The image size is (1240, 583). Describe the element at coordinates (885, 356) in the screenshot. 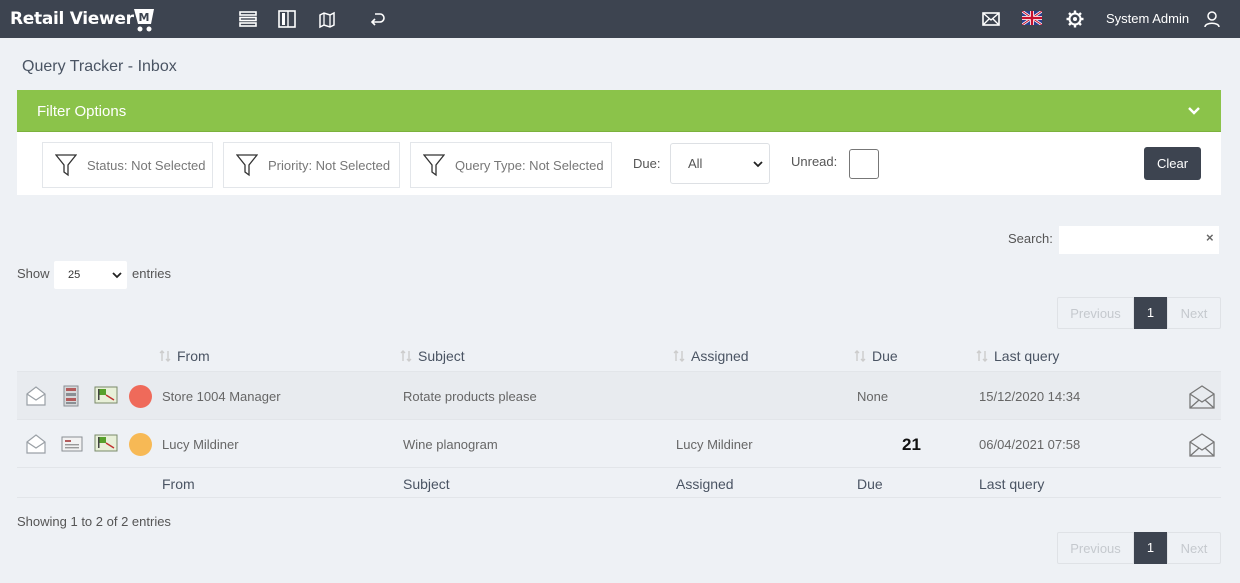

I see `column-header-due-label: Due` at that location.